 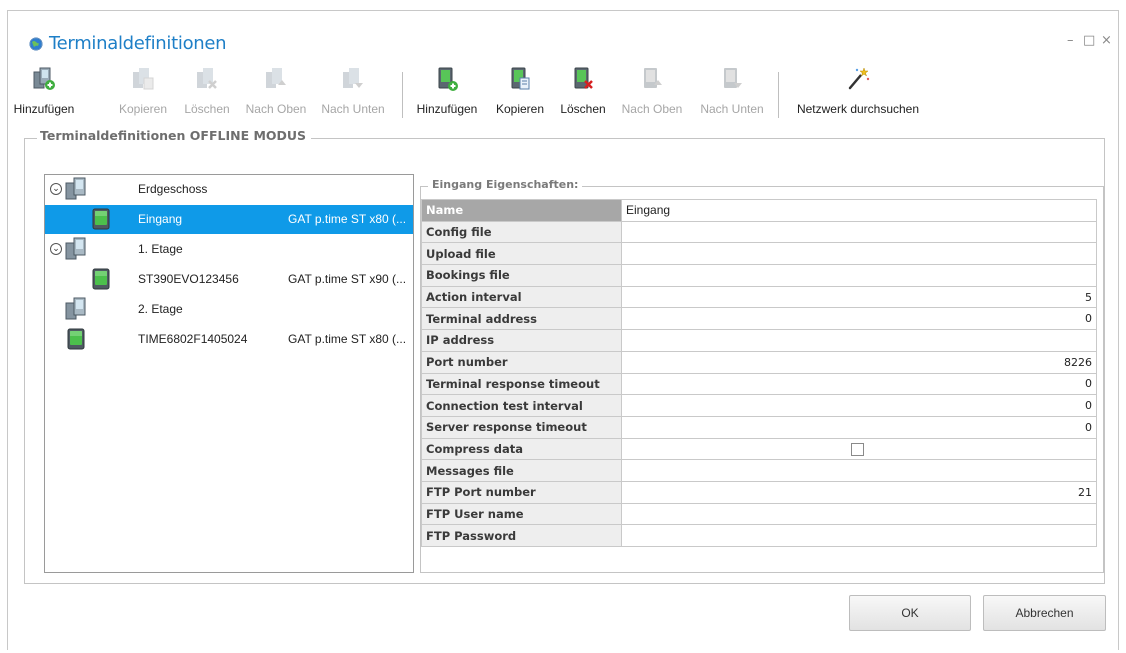 I want to click on terminal-copy-label: Kopieren, so click(x=520, y=109).